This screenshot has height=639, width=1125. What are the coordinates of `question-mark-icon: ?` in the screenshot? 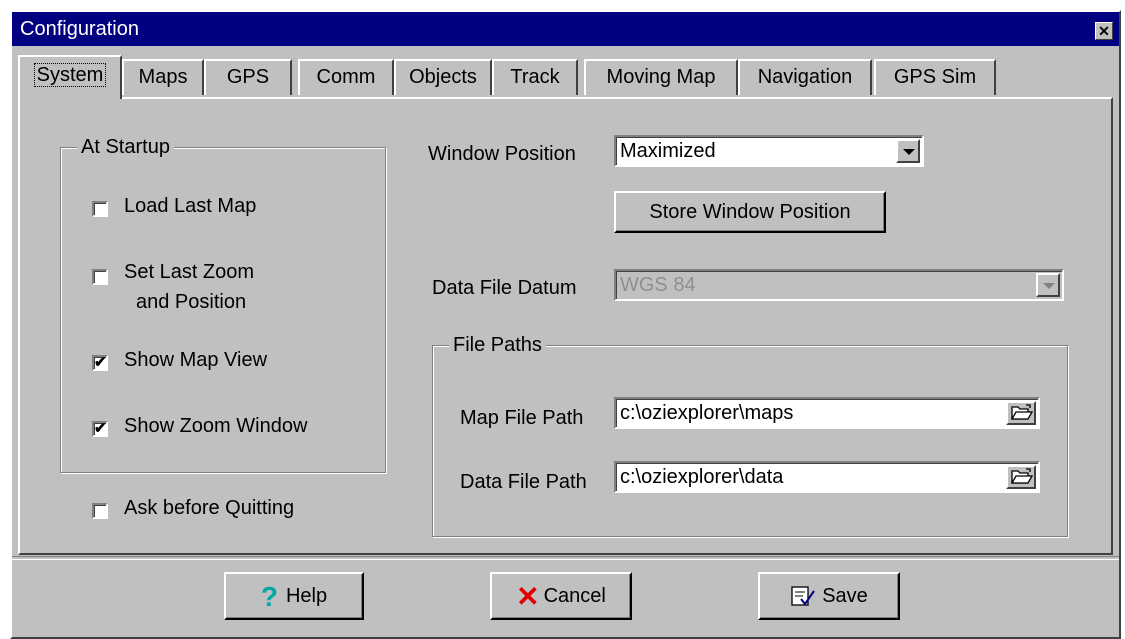 It's located at (269, 596).